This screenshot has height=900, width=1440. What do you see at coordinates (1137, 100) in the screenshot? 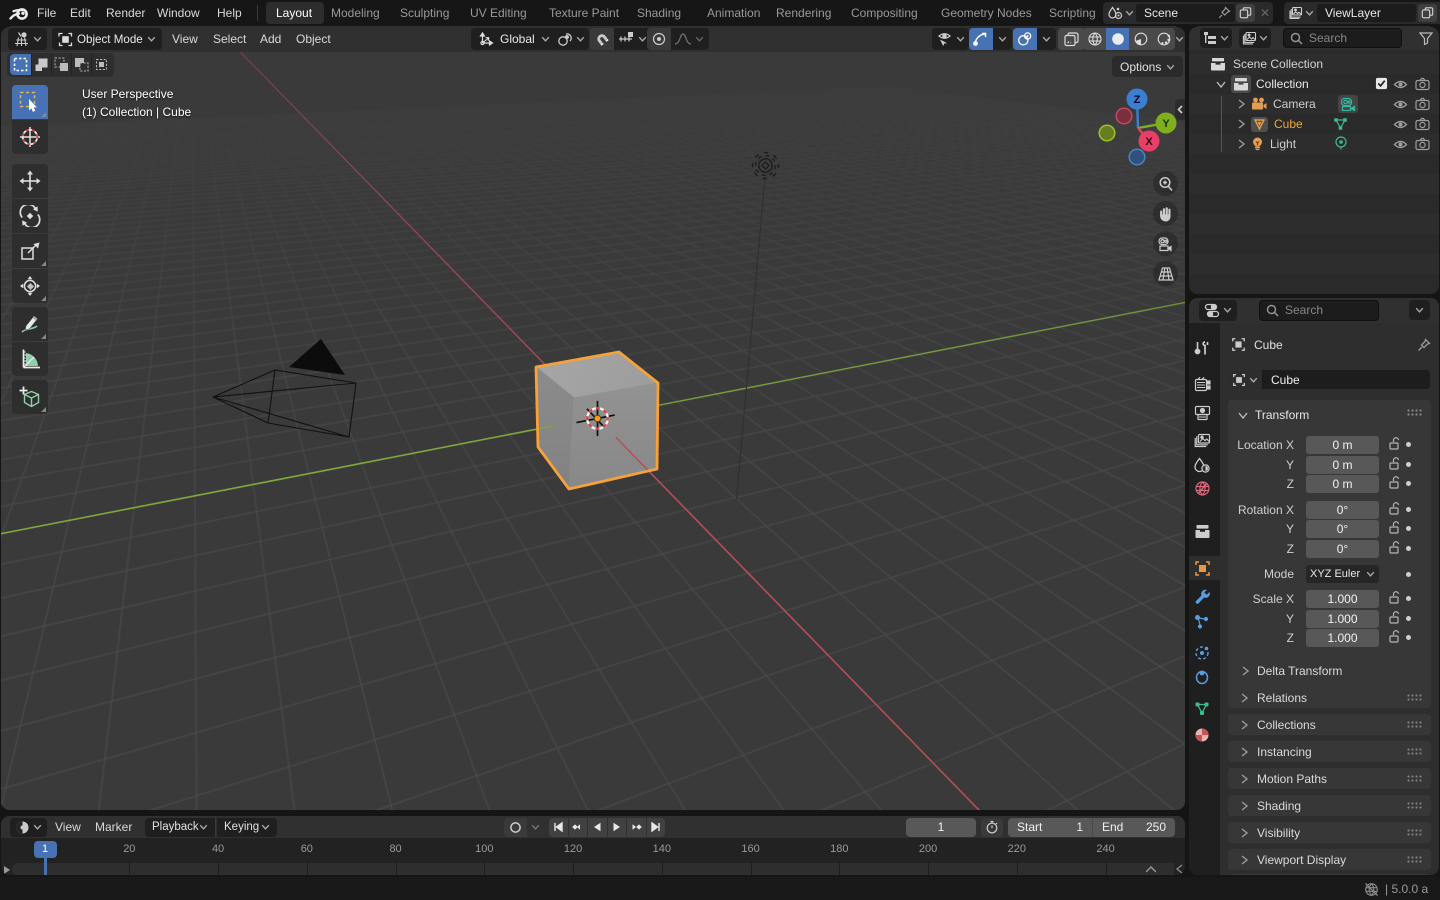
I see `svg-text: Z` at bounding box center [1137, 100].